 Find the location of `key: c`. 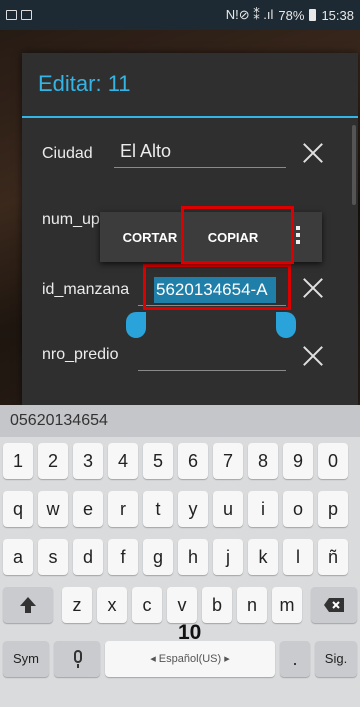

key: c is located at coordinates (147, 605).